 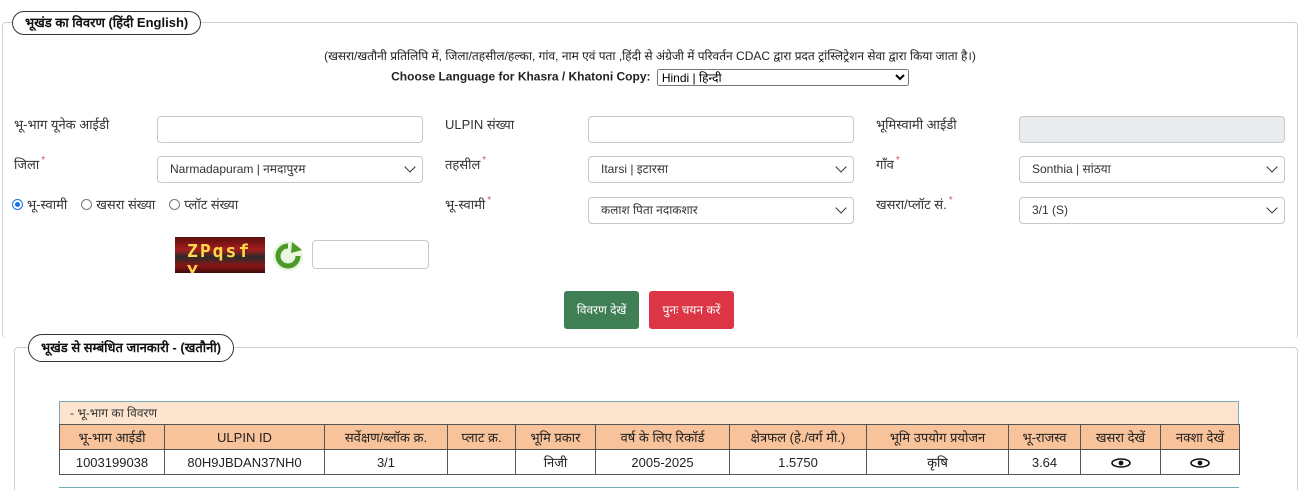 I want to click on tehsil-label: तहसील *, so click(x=466, y=163).